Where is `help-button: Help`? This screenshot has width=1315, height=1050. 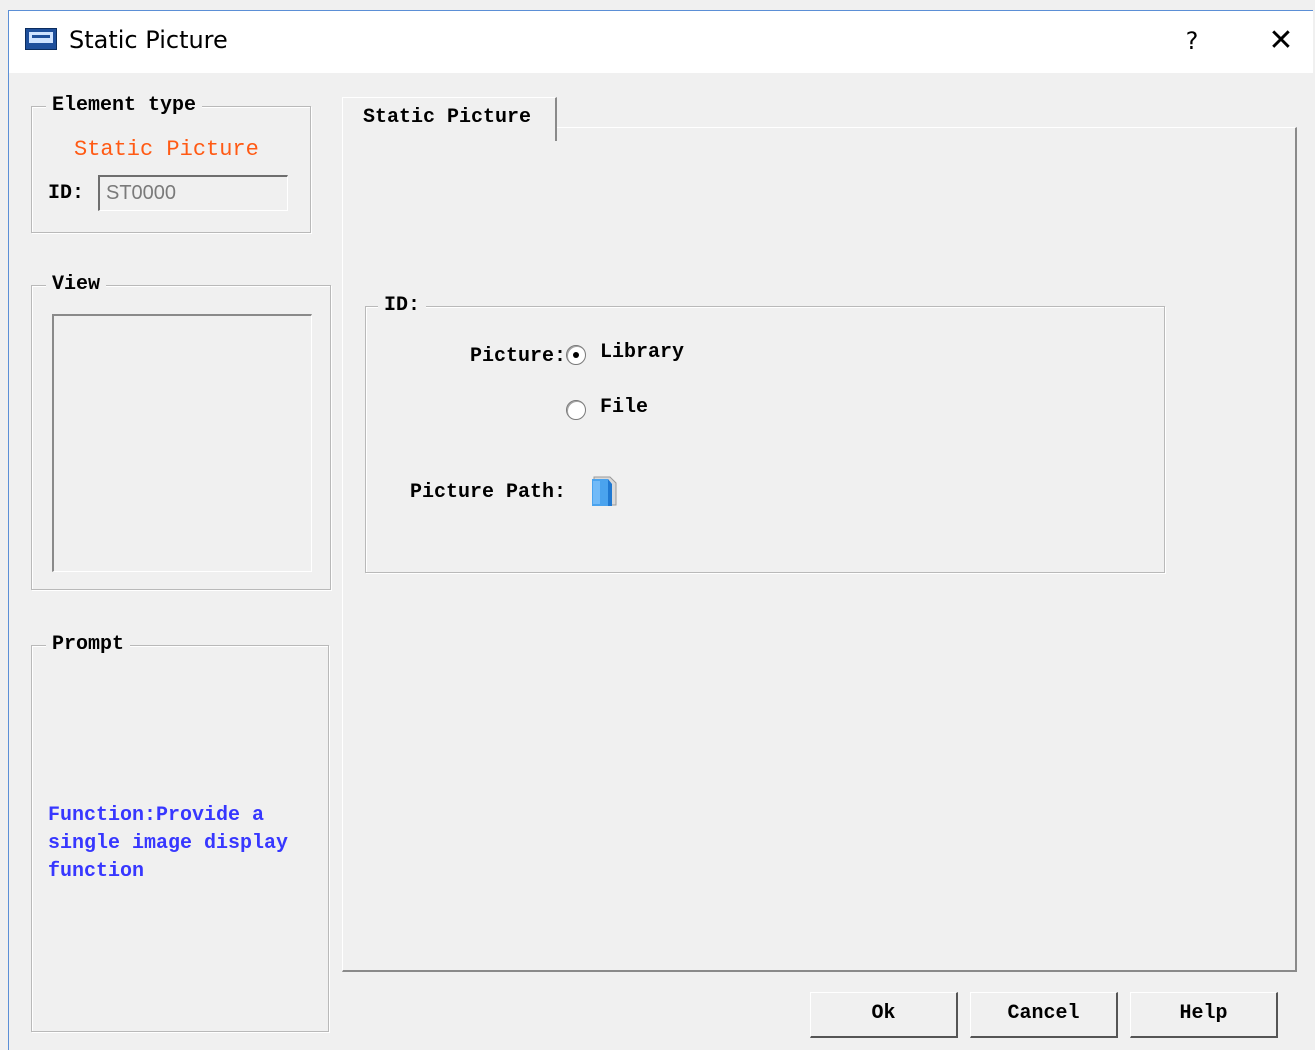
help-button: Help is located at coordinates (1204, 1015).